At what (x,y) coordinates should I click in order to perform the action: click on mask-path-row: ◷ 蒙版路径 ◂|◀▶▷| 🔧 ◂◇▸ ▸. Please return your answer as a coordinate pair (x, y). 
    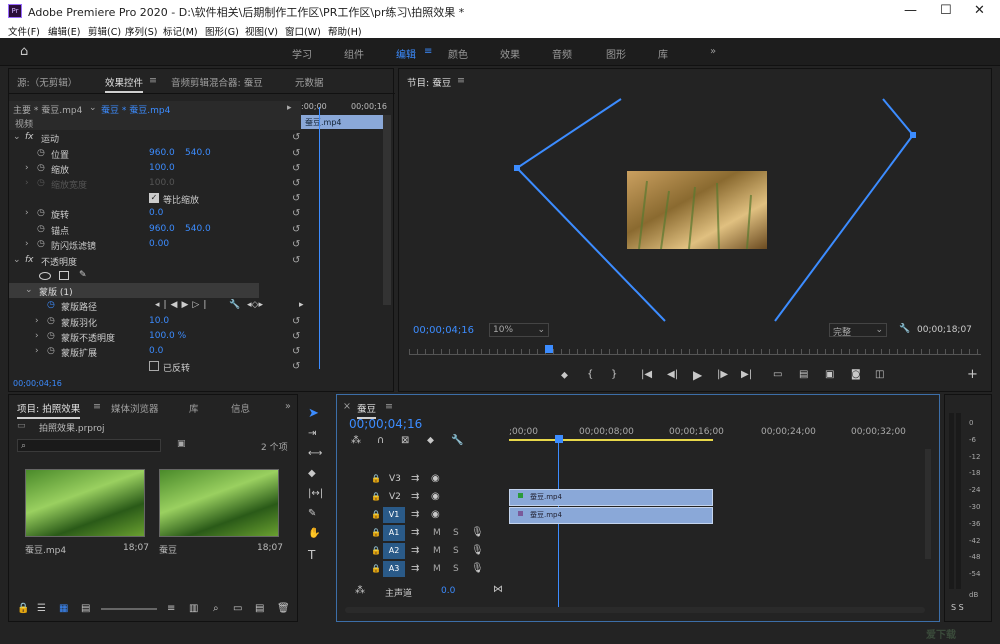
    Looking at the image, I should click on (156, 305).